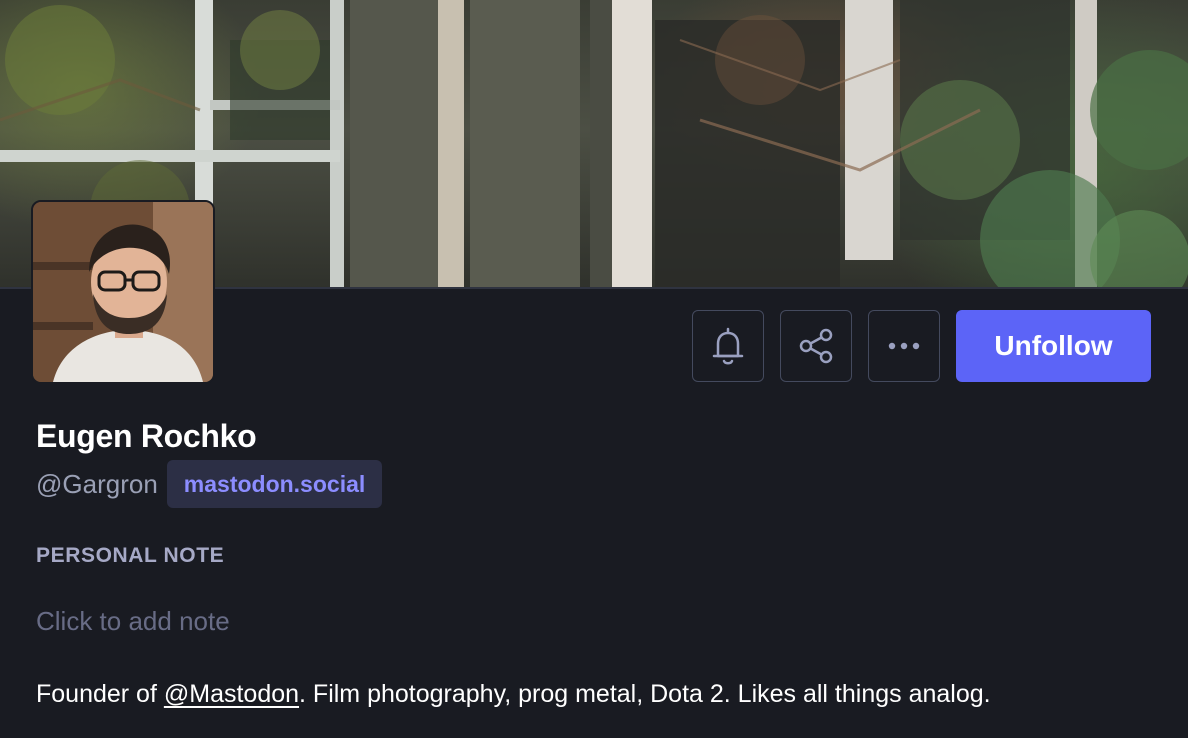 This screenshot has width=1188, height=738. I want to click on share-button, so click(816, 346).